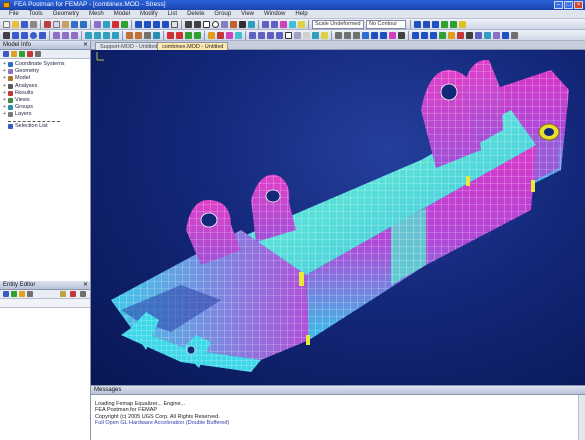  Describe the element at coordinates (417, 24) in the screenshot. I see `dynamic-rotate-icon` at that location.